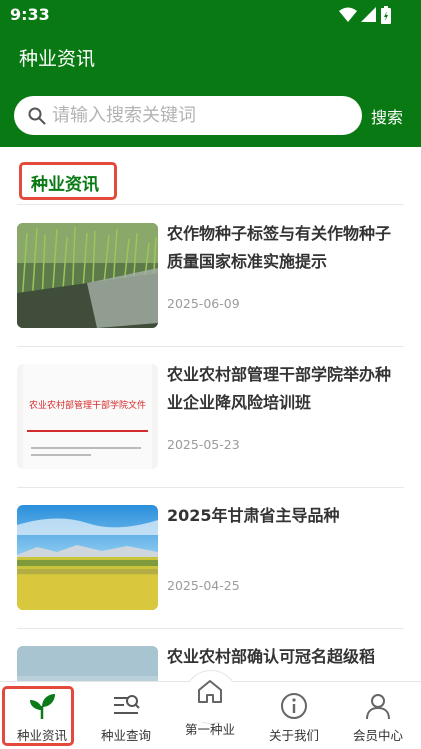 The height and width of the screenshot is (749, 421). What do you see at coordinates (210, 204) in the screenshot?
I see `divider` at bounding box center [210, 204].